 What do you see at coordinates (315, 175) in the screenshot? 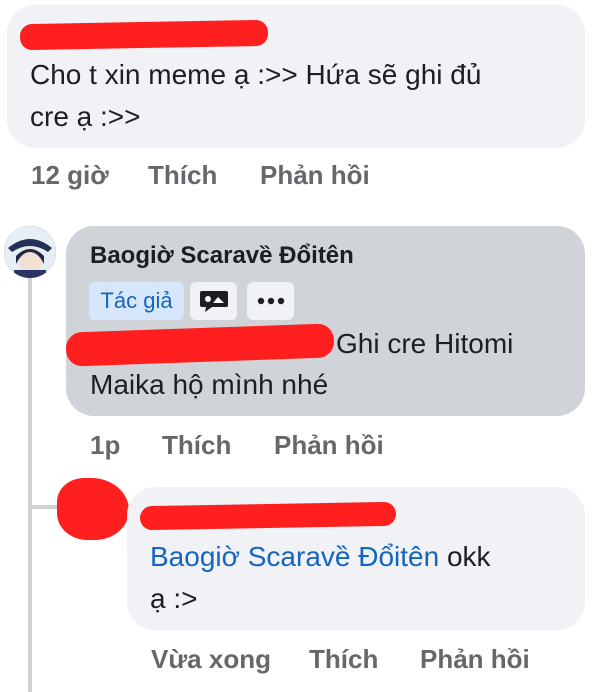
I see `comment-1-reply: Phản hồi` at bounding box center [315, 175].